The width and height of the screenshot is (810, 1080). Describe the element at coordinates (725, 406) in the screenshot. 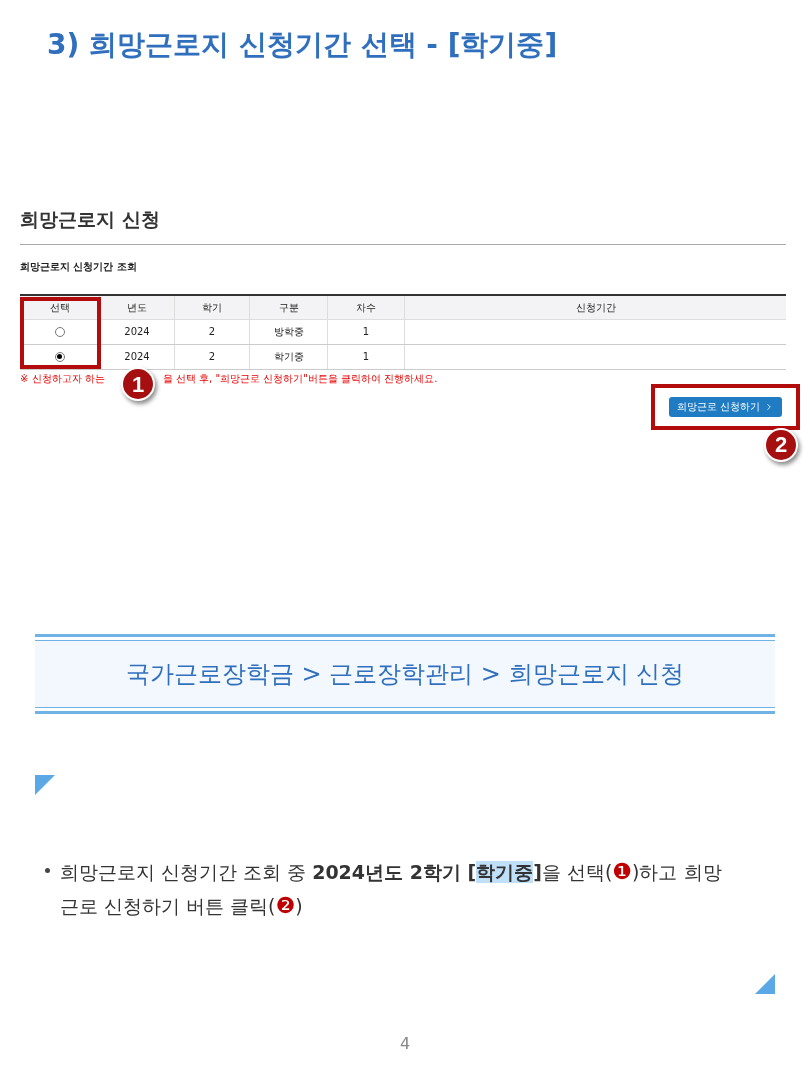

I see `apply-button: 희망근로 신청하기` at that location.